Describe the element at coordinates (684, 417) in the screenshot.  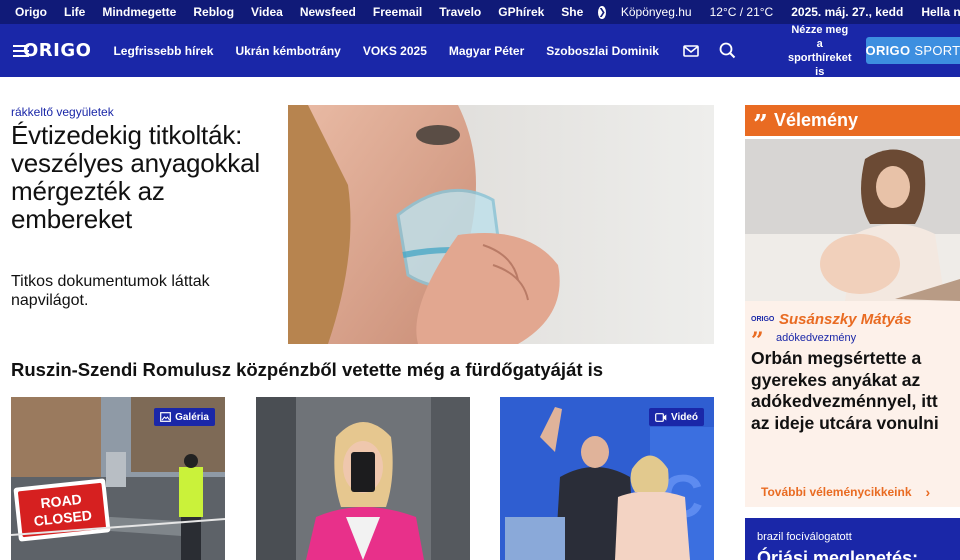
I see `video-badge-label: Videó` at that location.